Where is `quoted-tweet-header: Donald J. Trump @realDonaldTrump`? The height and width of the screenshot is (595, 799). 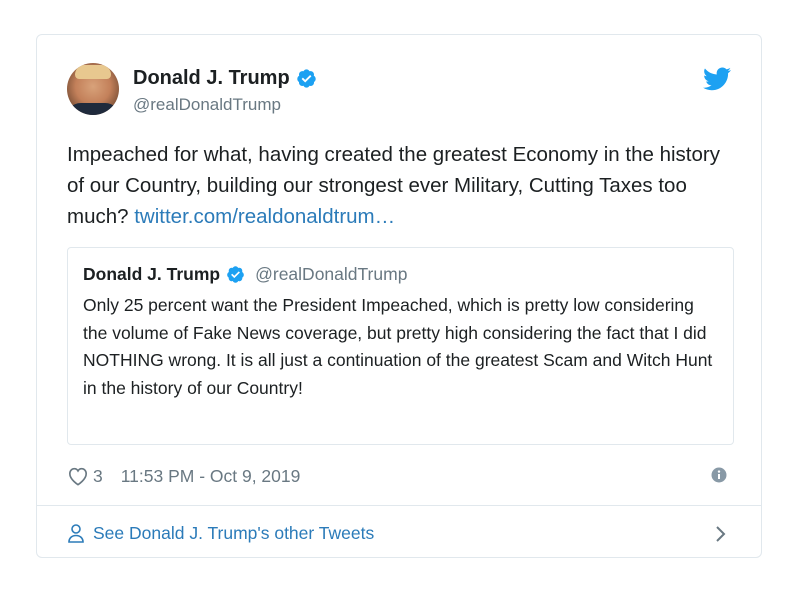
quoted-tweet-header: Donald J. Trump @realDonaldTrump is located at coordinates (245, 274).